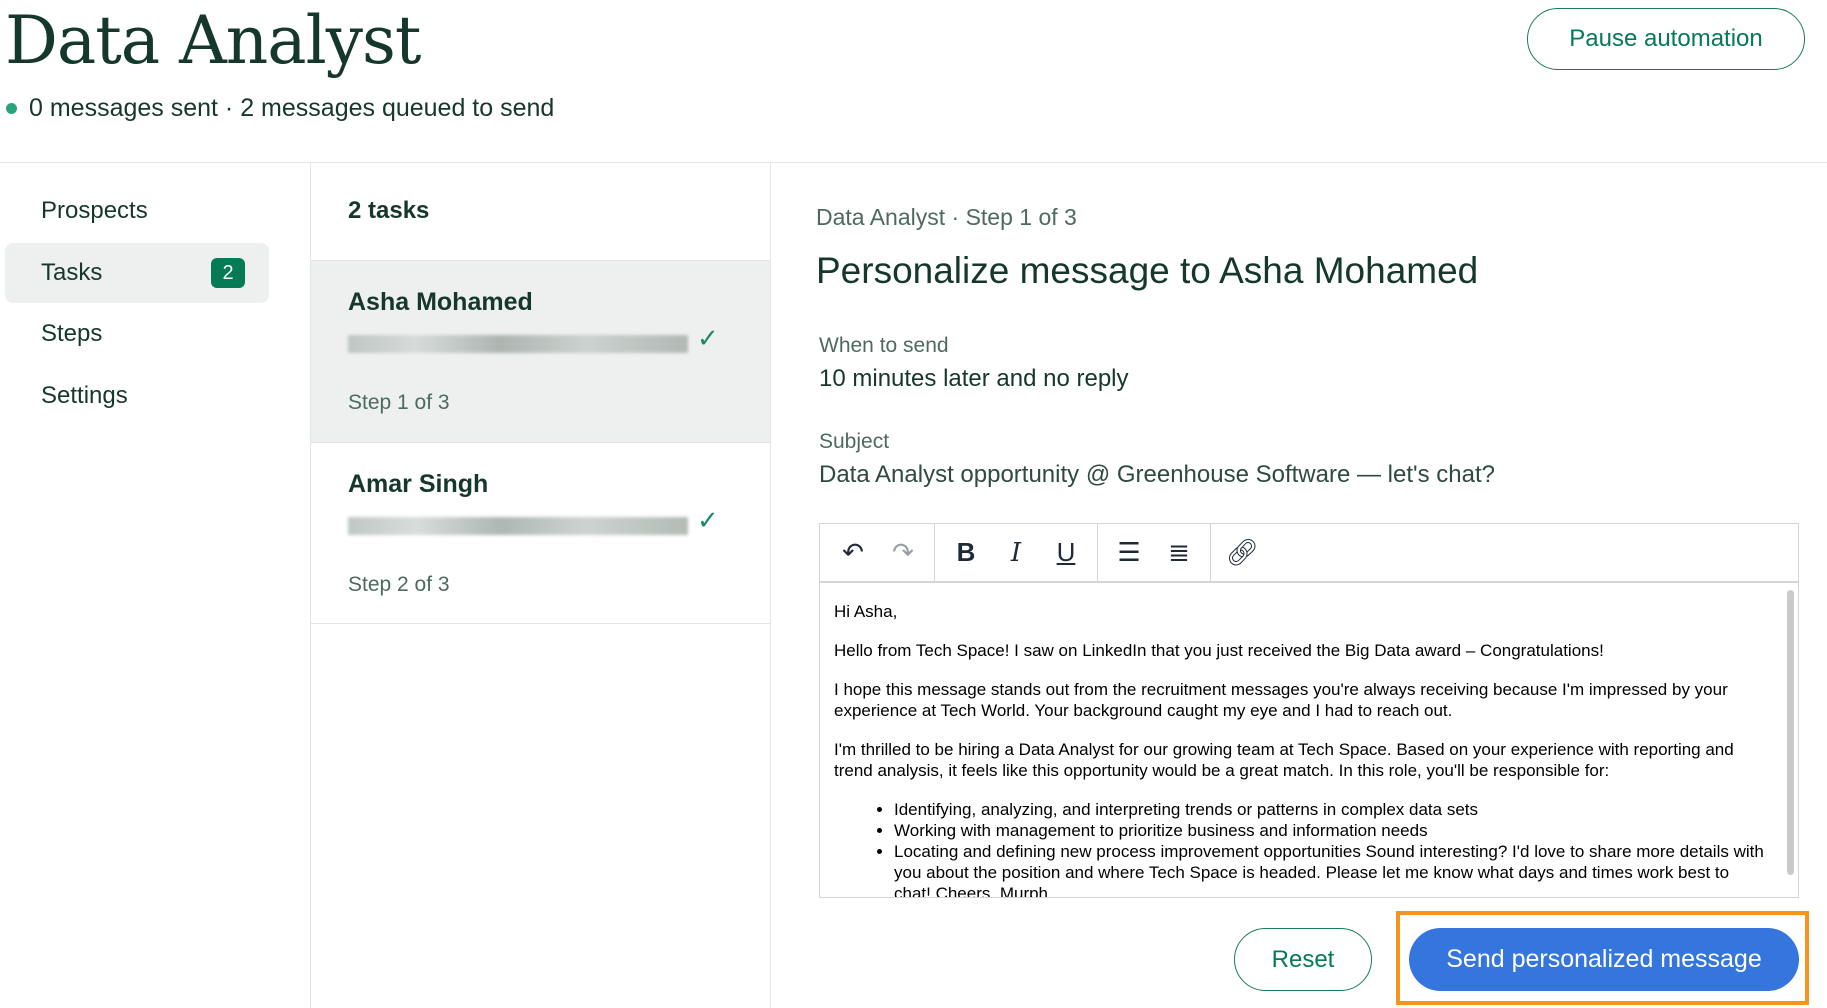 Image resolution: width=1827 pixels, height=1008 pixels. Describe the element at coordinates (72, 333) in the screenshot. I see `sidebar-item-label: Steps` at that location.